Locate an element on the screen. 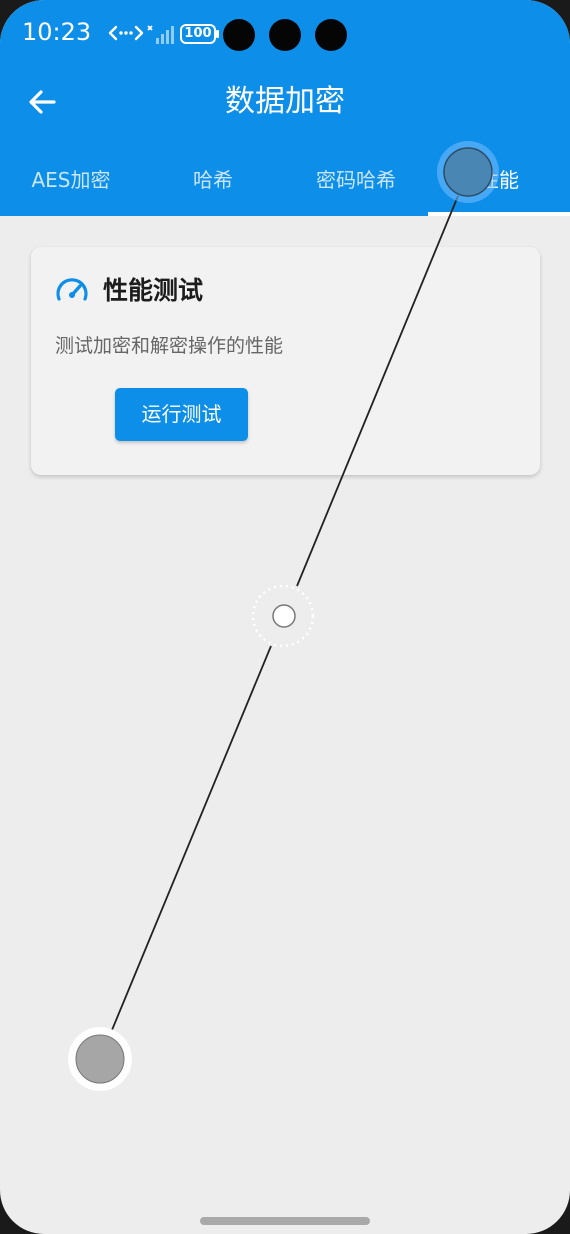 The image size is (570, 1234). tab-hash: 哈希 is located at coordinates (213, 178).